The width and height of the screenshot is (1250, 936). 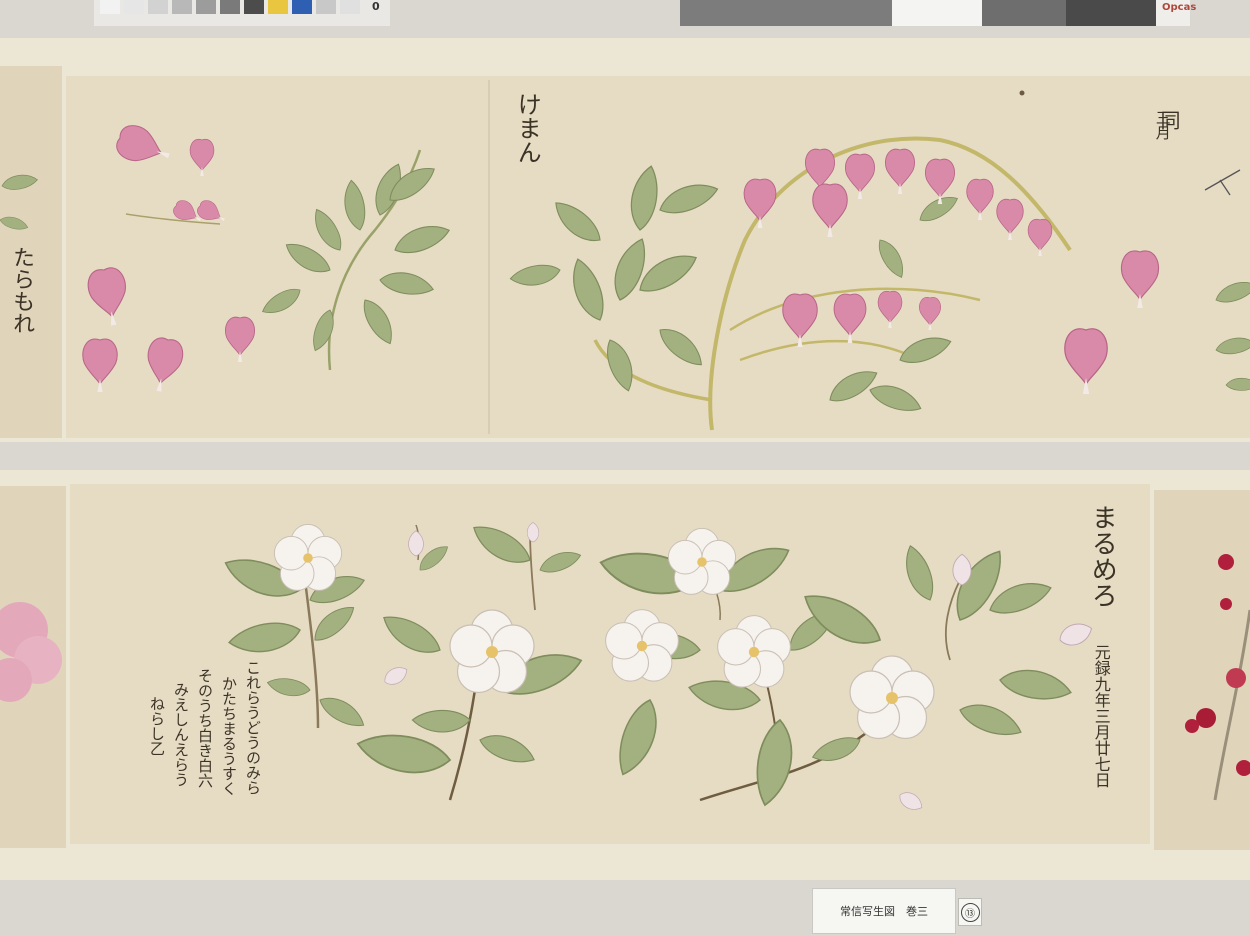 What do you see at coordinates (169, 257) in the screenshot?
I see `pink-flower-sketches` at bounding box center [169, 257].